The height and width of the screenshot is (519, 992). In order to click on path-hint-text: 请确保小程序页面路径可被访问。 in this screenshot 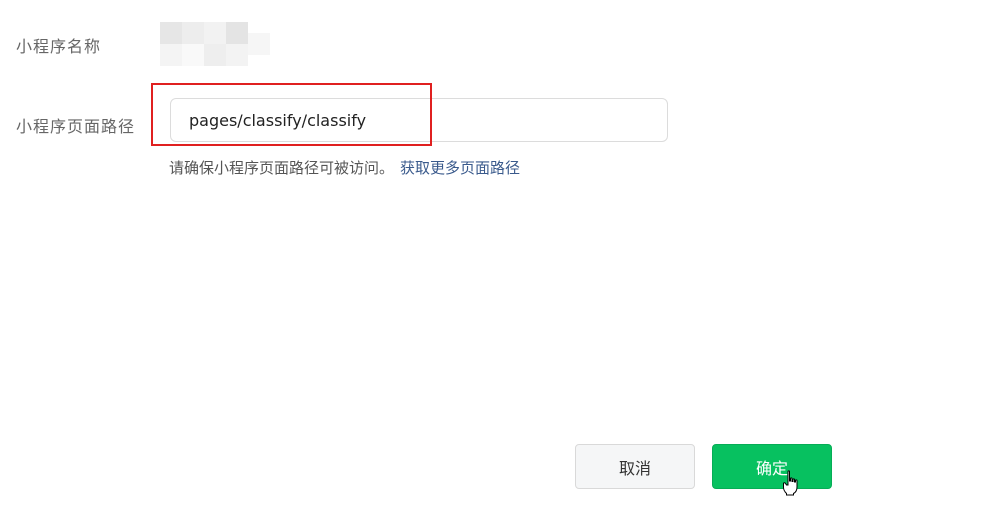, I will do `click(282, 168)`.